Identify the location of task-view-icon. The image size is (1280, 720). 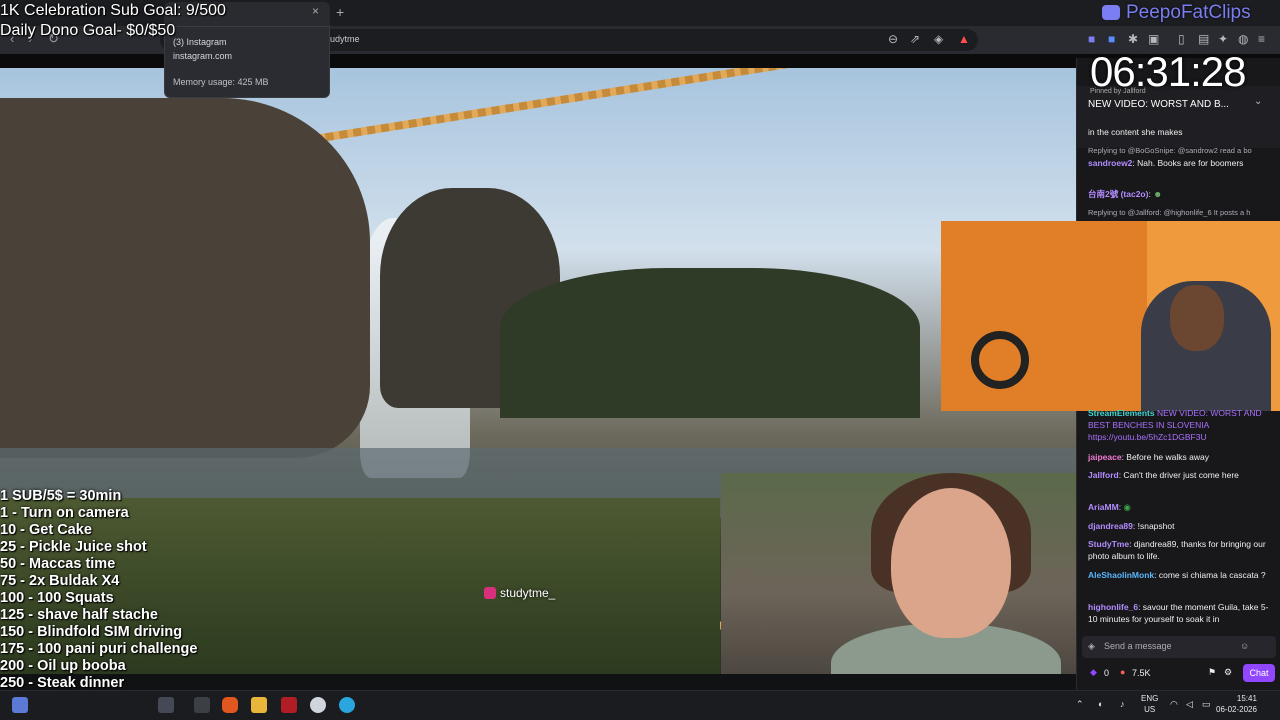
(202, 705).